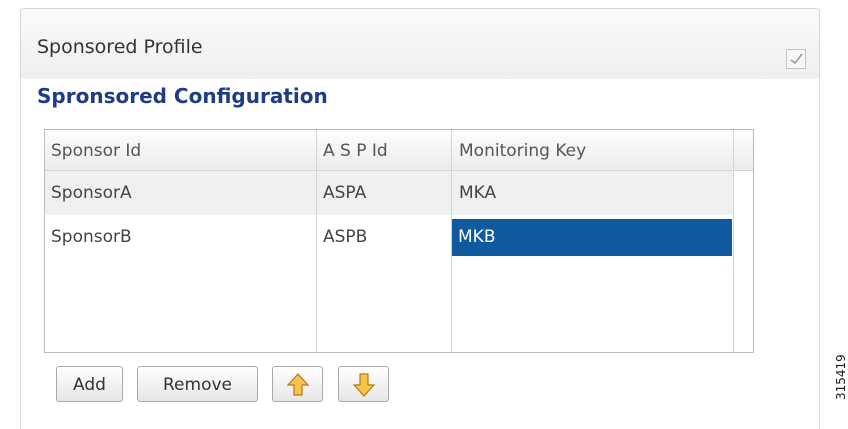 This screenshot has width=848, height=429. What do you see at coordinates (841, 377) in the screenshot?
I see `figure-id: 315419` at bounding box center [841, 377].